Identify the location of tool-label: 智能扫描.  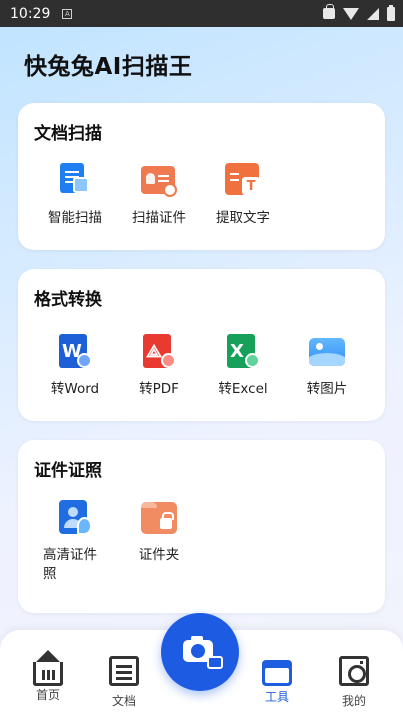
(75, 218).